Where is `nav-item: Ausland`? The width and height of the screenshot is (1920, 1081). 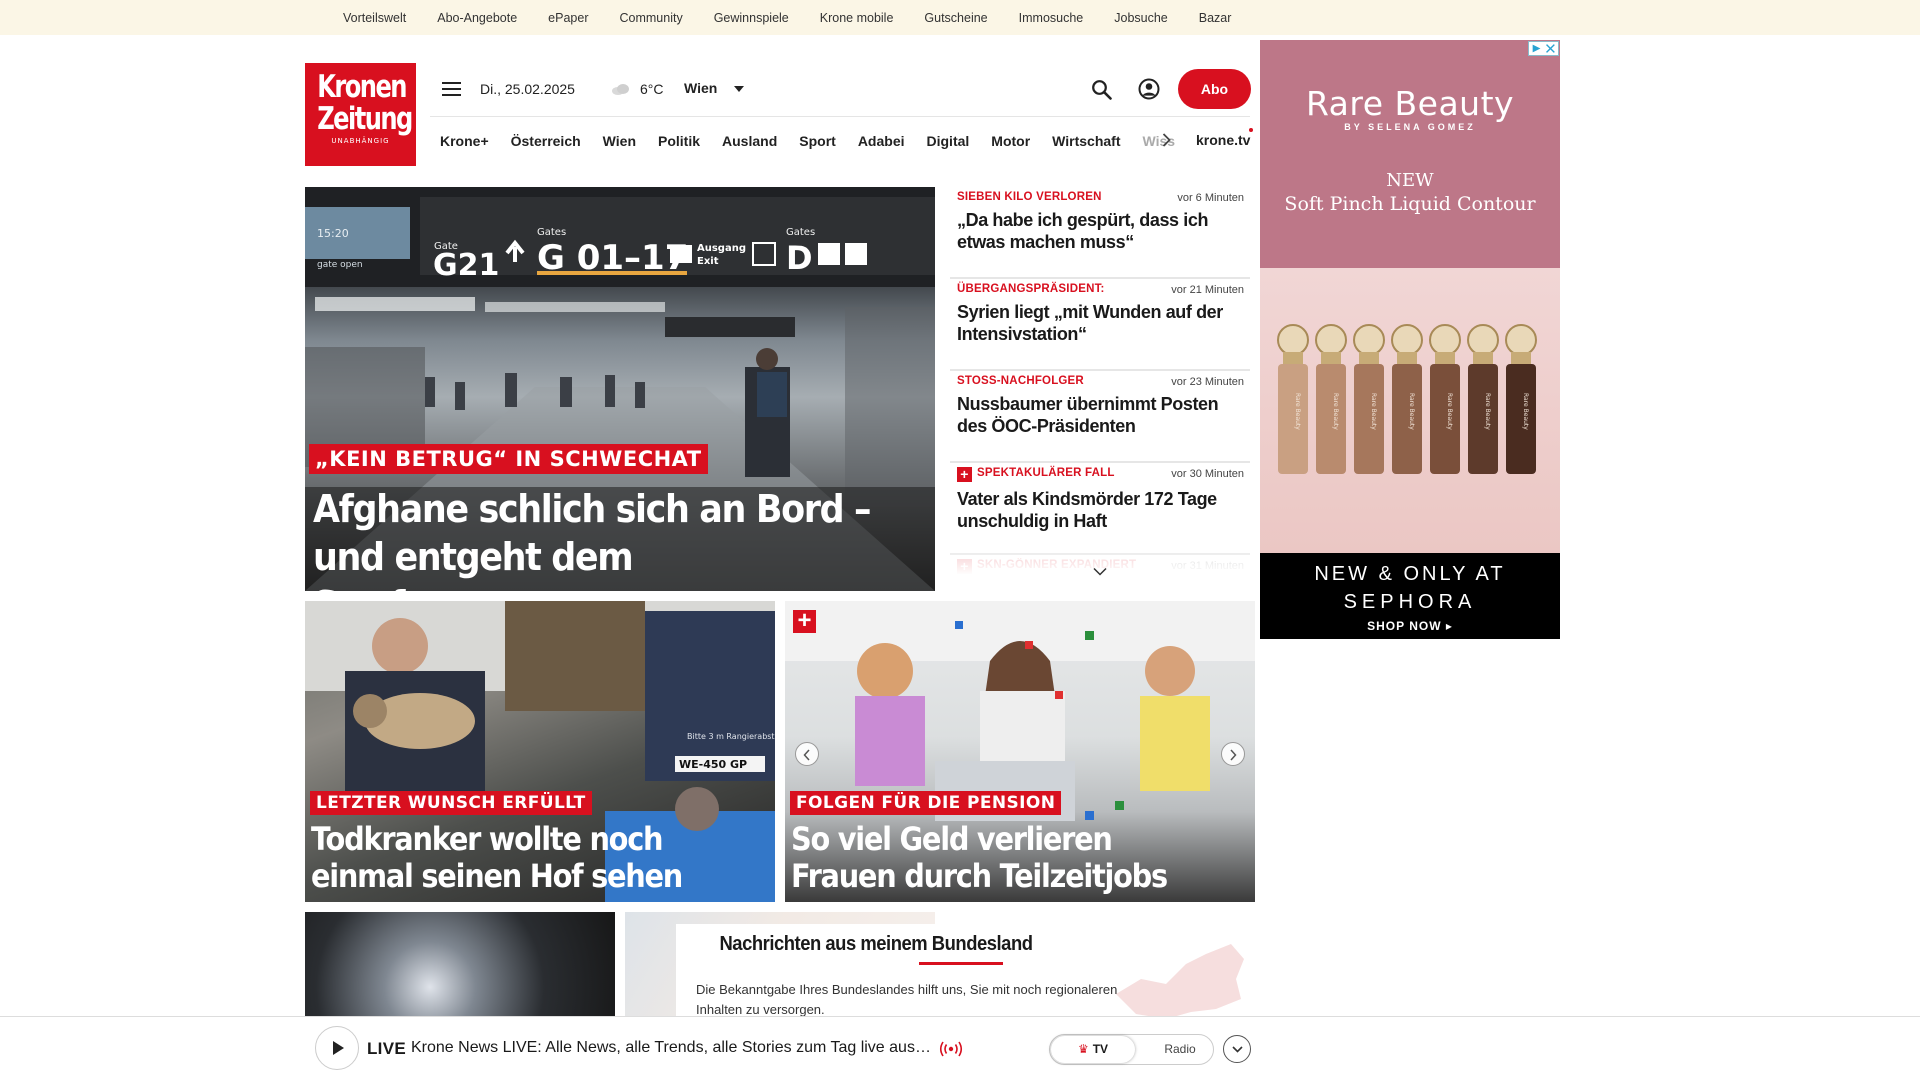
nav-item: Ausland is located at coordinates (749, 141).